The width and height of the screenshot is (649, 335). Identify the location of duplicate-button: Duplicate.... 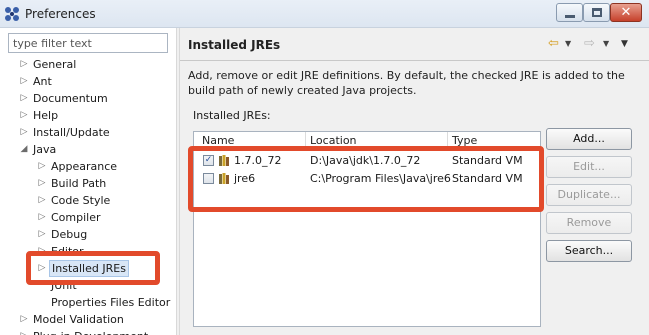
(589, 195).